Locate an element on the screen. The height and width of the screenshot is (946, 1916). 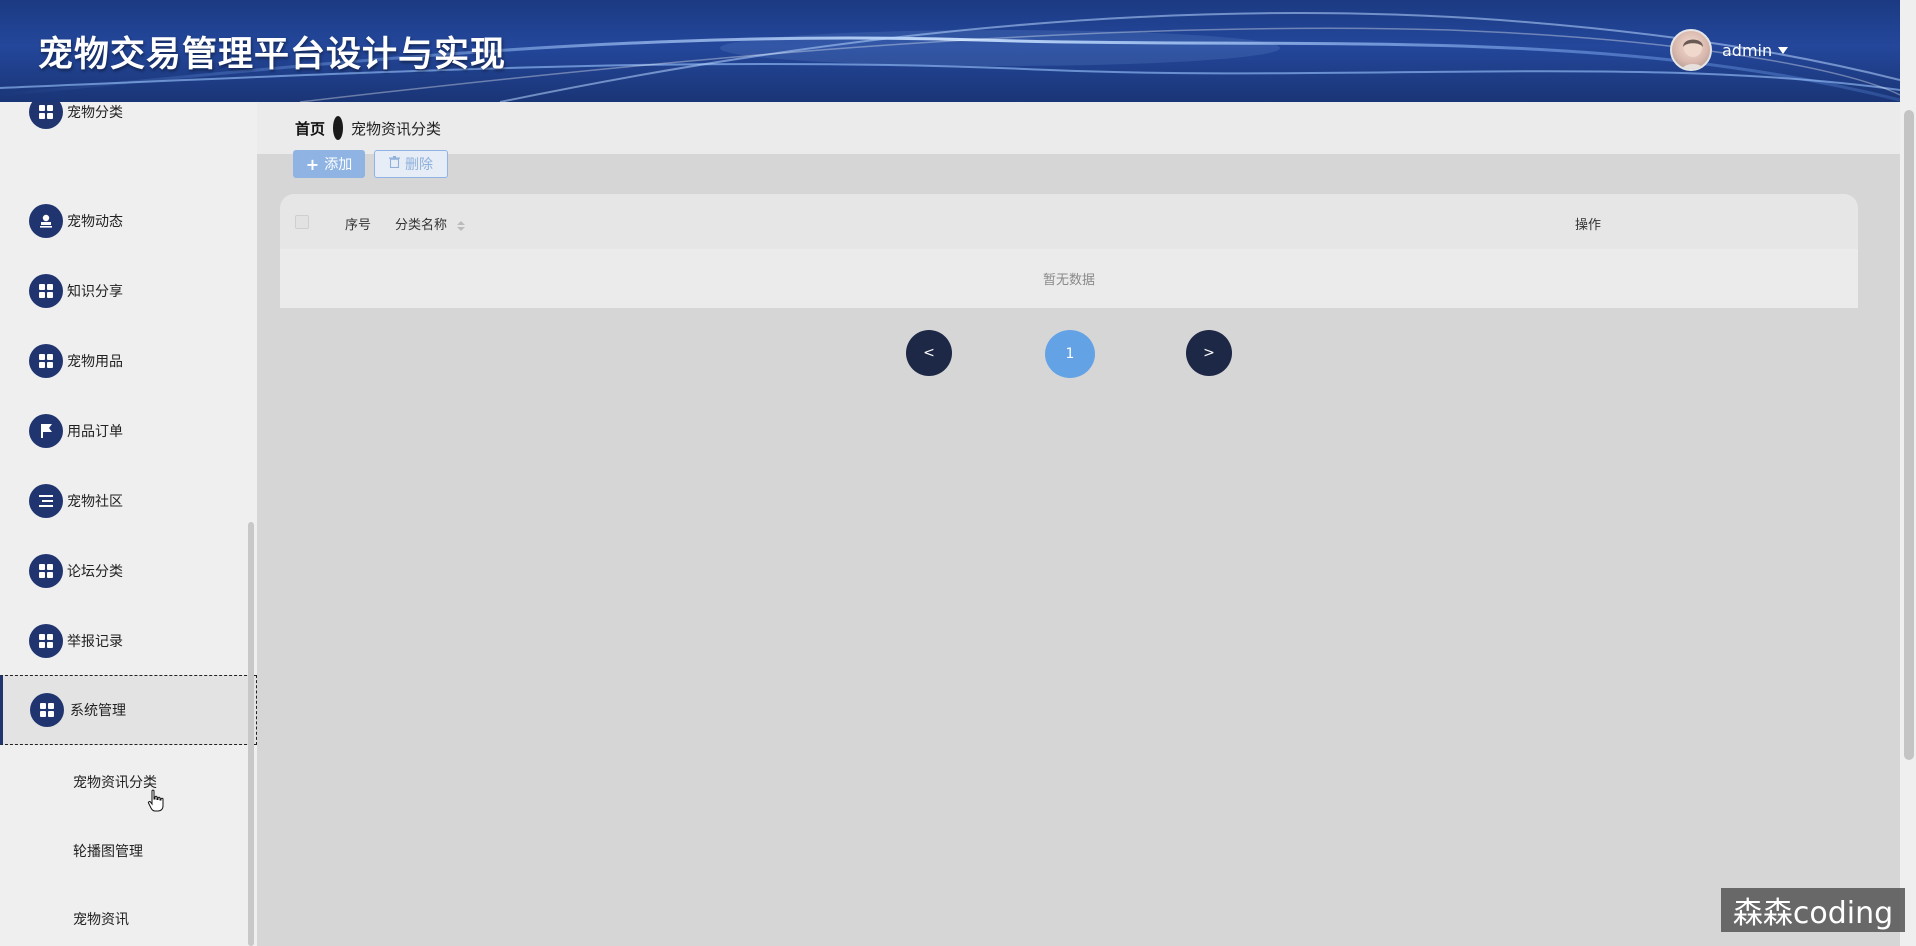
sidebar-item-system: 系统管理 is located at coordinates (128, 710).